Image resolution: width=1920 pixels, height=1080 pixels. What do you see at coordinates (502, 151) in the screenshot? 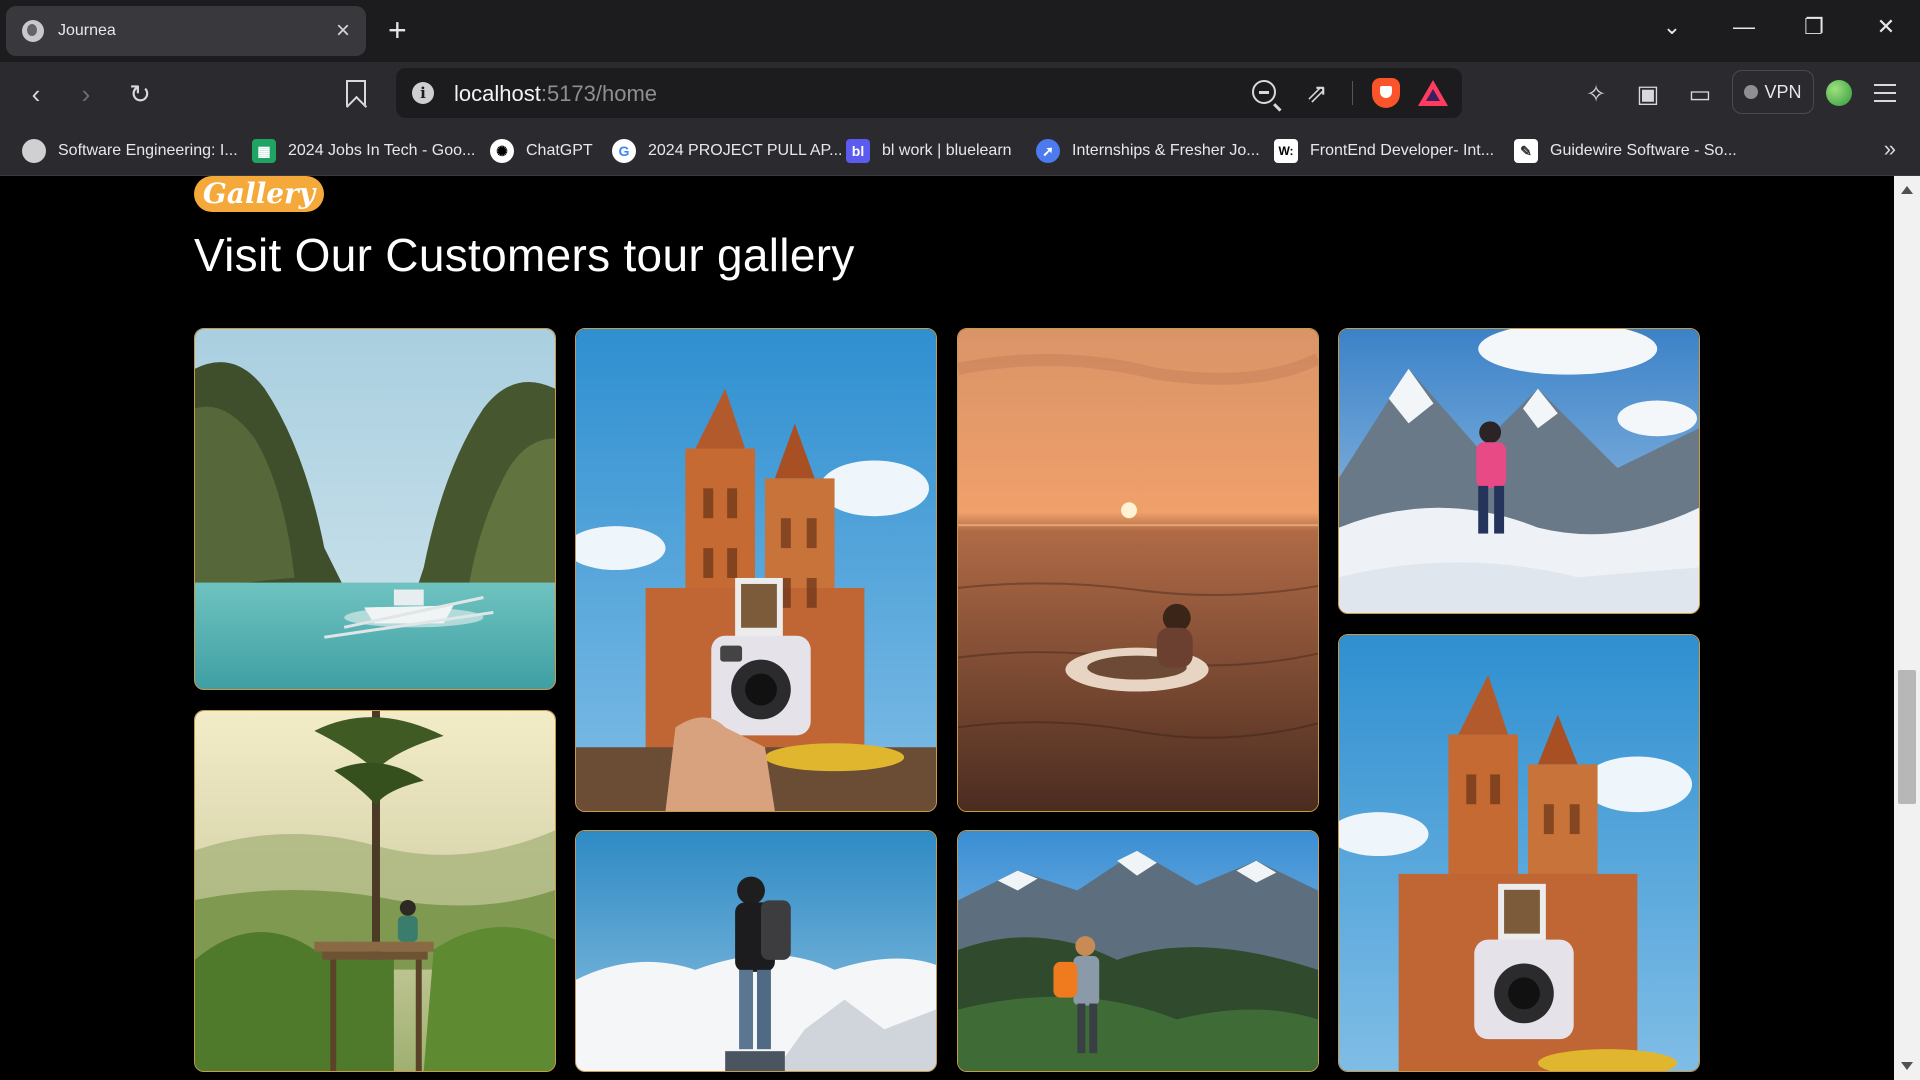
I see `chatgpt-icon: ✺` at bounding box center [502, 151].